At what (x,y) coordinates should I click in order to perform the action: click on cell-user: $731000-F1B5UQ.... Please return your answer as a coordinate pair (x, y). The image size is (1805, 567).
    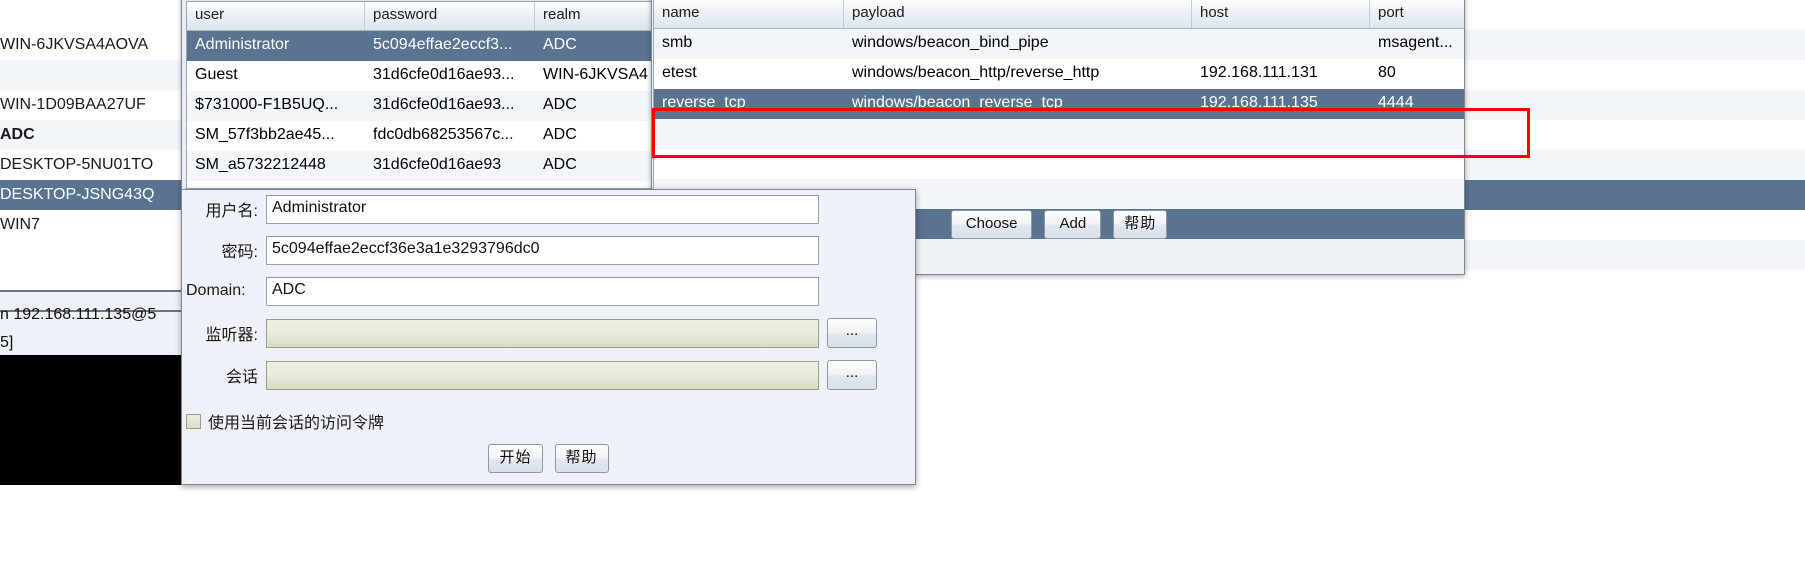
    Looking at the image, I should click on (267, 104).